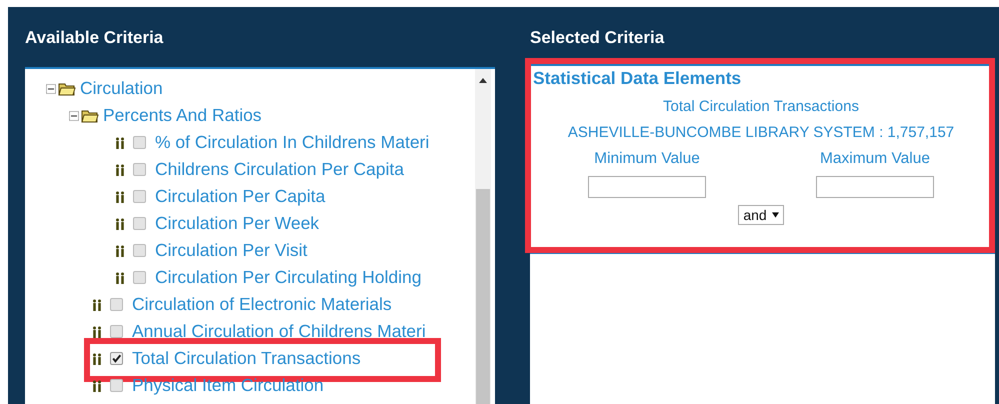 The width and height of the screenshot is (999, 404). What do you see at coordinates (237, 223) in the screenshot?
I see `tree-item-label: Circulation Per Week` at bounding box center [237, 223].